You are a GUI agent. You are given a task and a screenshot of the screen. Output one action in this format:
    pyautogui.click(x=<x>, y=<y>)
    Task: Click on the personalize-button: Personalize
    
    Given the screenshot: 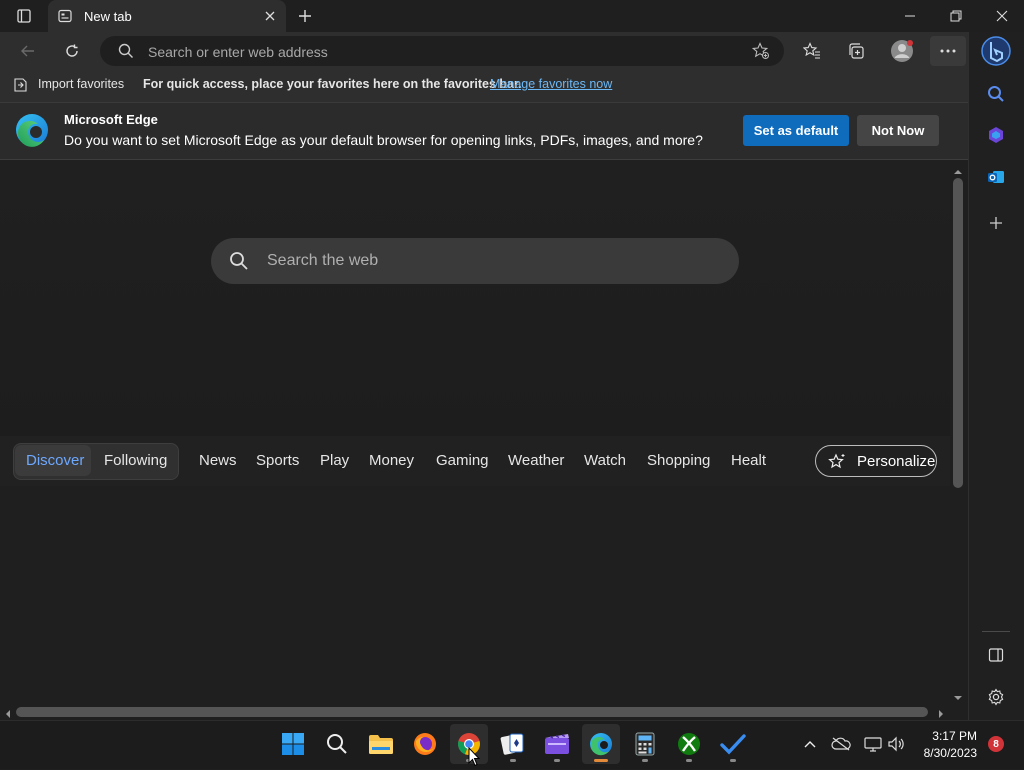 What is the action you would take?
    pyautogui.click(x=876, y=461)
    